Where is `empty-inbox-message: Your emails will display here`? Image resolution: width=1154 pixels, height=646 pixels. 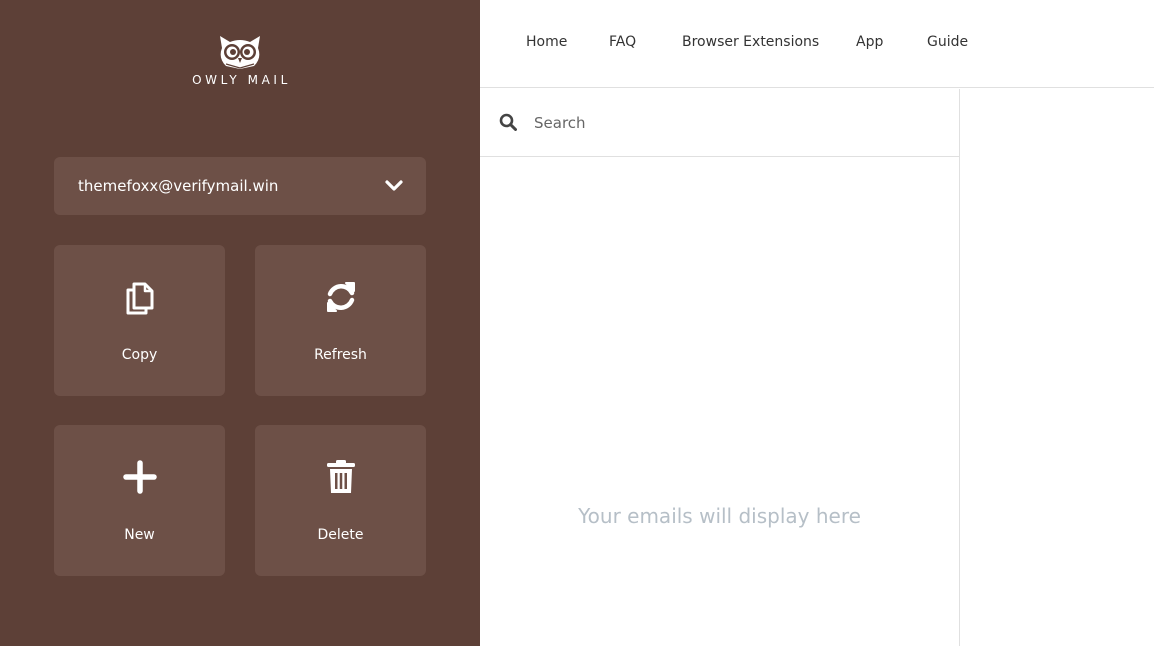 empty-inbox-message: Your emails will display here is located at coordinates (719, 516).